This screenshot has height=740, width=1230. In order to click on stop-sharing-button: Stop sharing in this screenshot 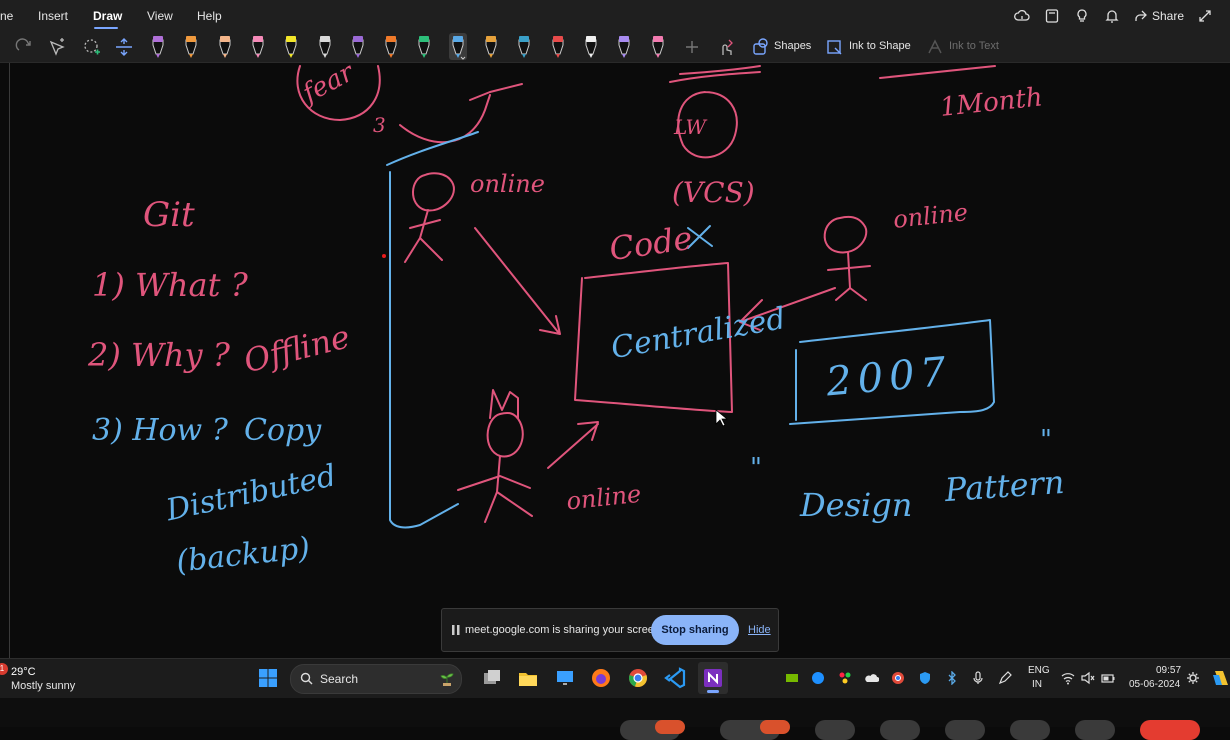, I will do `click(695, 630)`.